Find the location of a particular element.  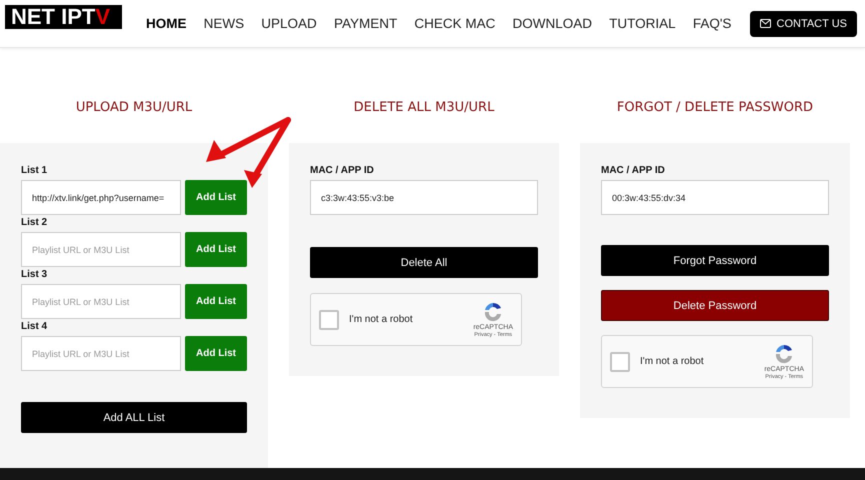

contact-button: CONTACT US is located at coordinates (803, 23).